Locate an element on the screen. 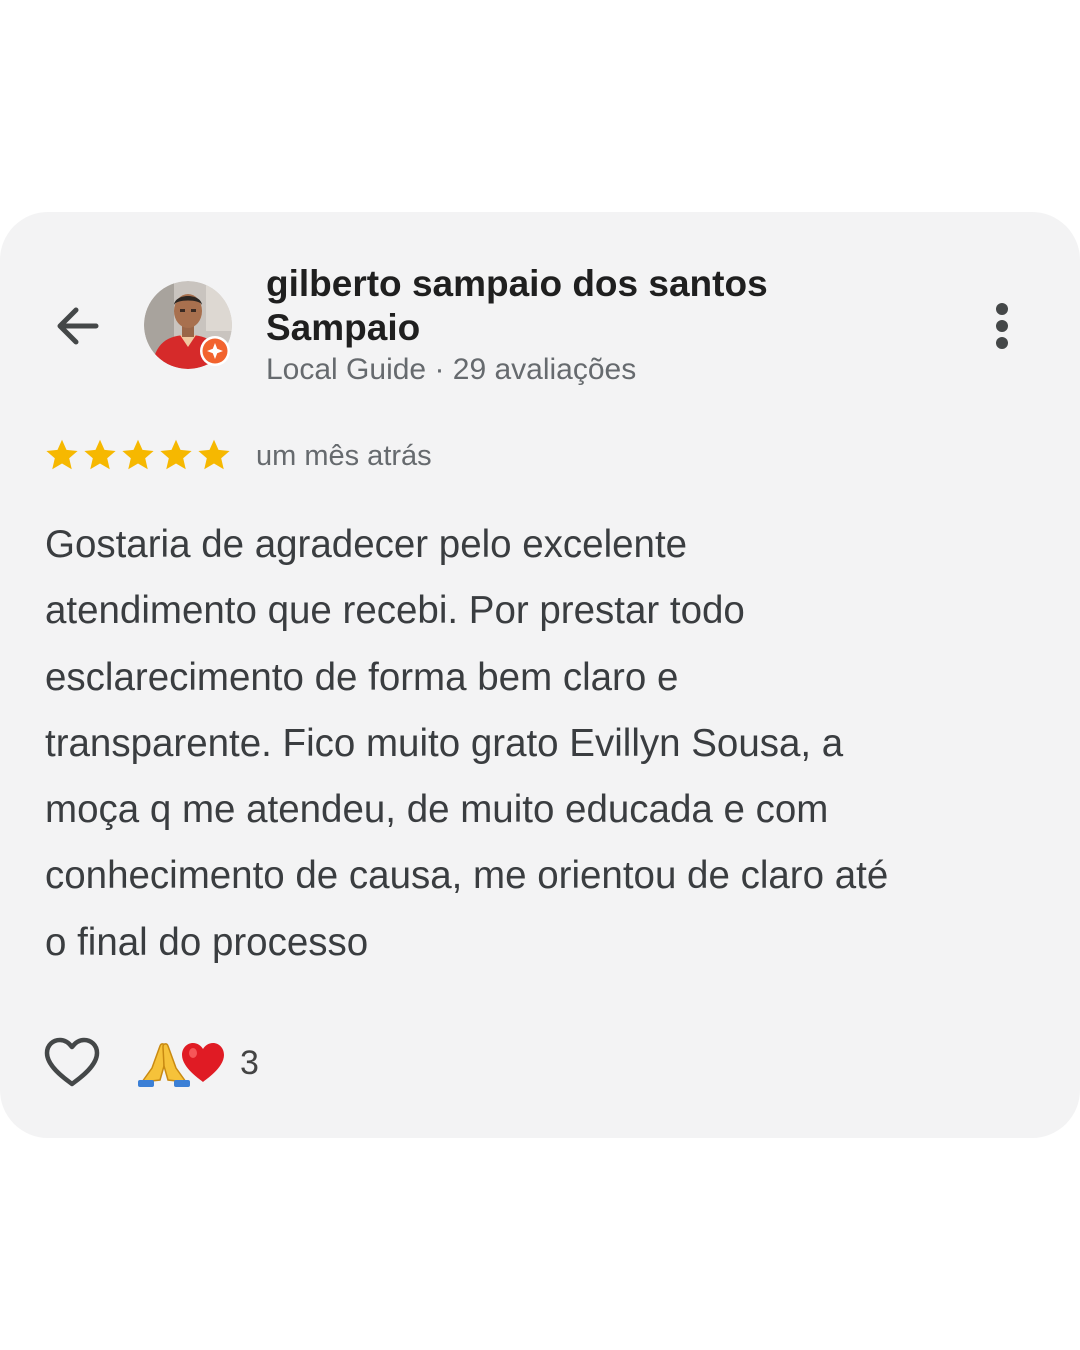 The height and width of the screenshot is (1350, 1080). author-name: gilberto sampaio dos santos Sampaio is located at coordinates (586, 306).